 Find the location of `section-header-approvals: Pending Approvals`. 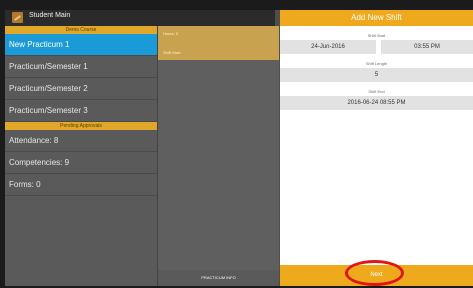

section-header-approvals: Pending Approvals is located at coordinates (81, 126).